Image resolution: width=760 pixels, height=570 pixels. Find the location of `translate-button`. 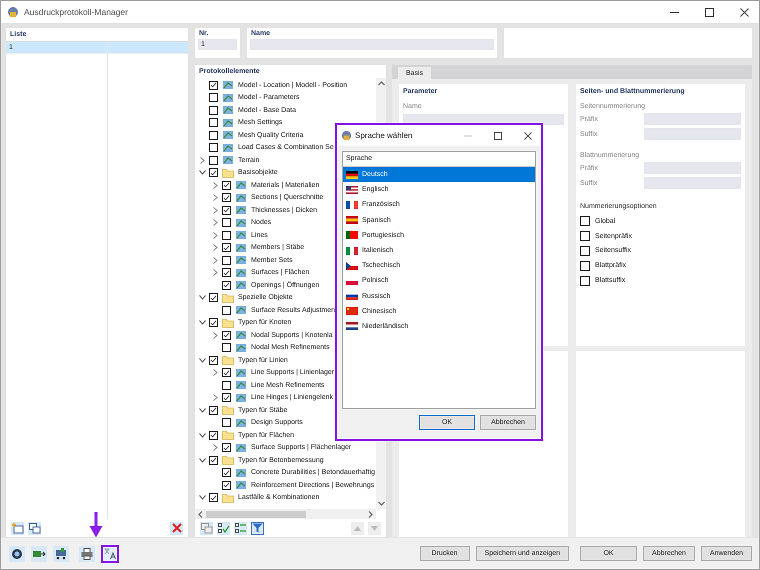

translate-button is located at coordinates (110, 553).